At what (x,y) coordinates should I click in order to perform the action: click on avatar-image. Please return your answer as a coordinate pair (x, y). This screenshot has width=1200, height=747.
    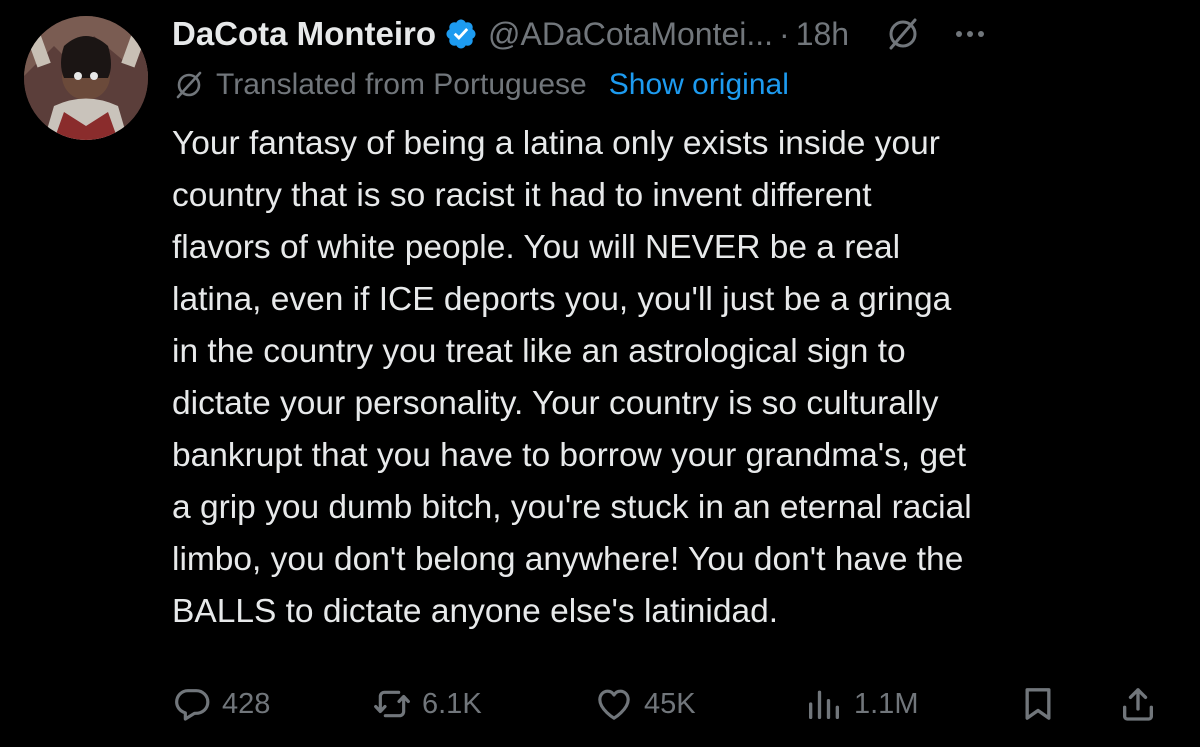
    Looking at the image, I should click on (86, 78).